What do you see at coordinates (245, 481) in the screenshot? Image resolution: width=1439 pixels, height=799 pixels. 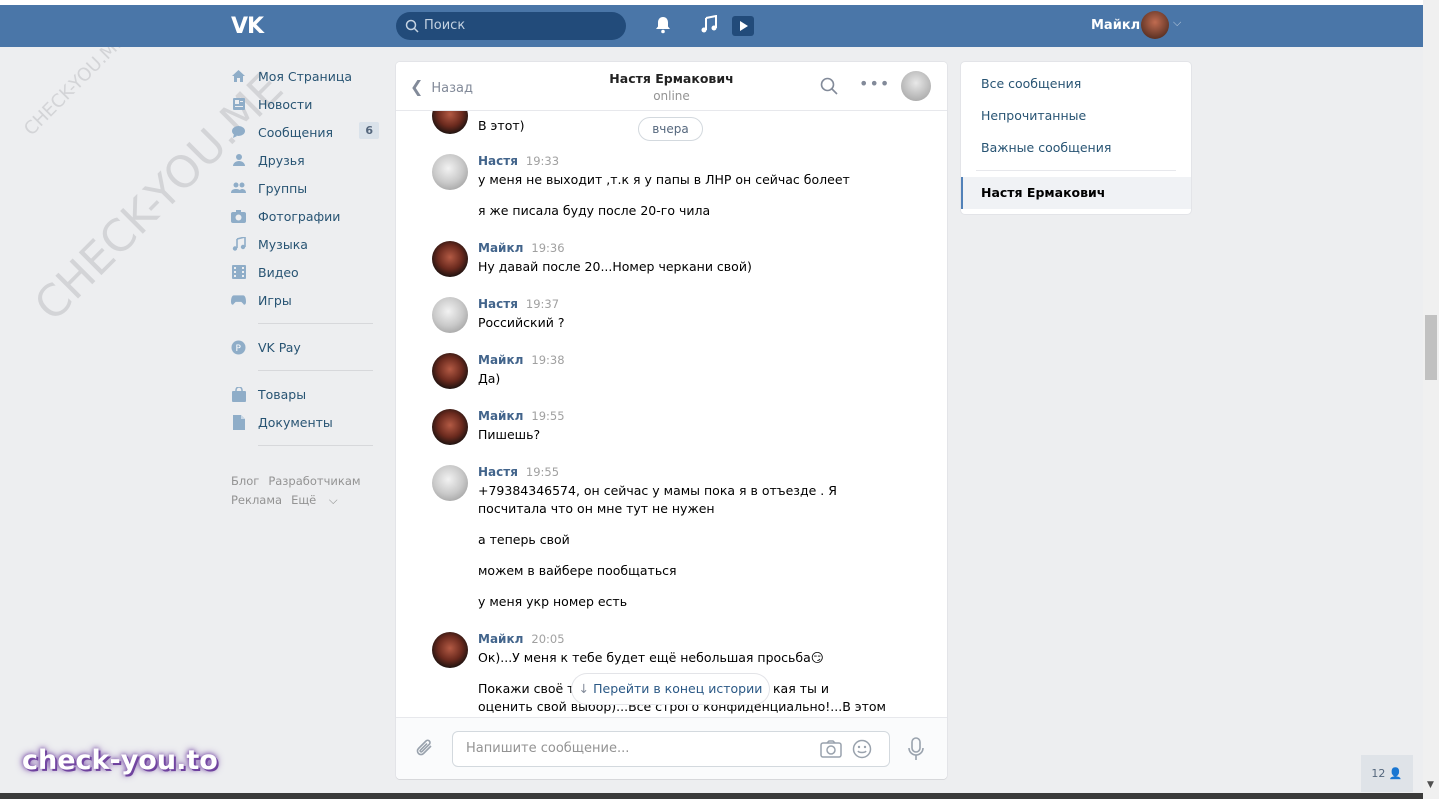 I see `footer-link-blog: Блог` at bounding box center [245, 481].